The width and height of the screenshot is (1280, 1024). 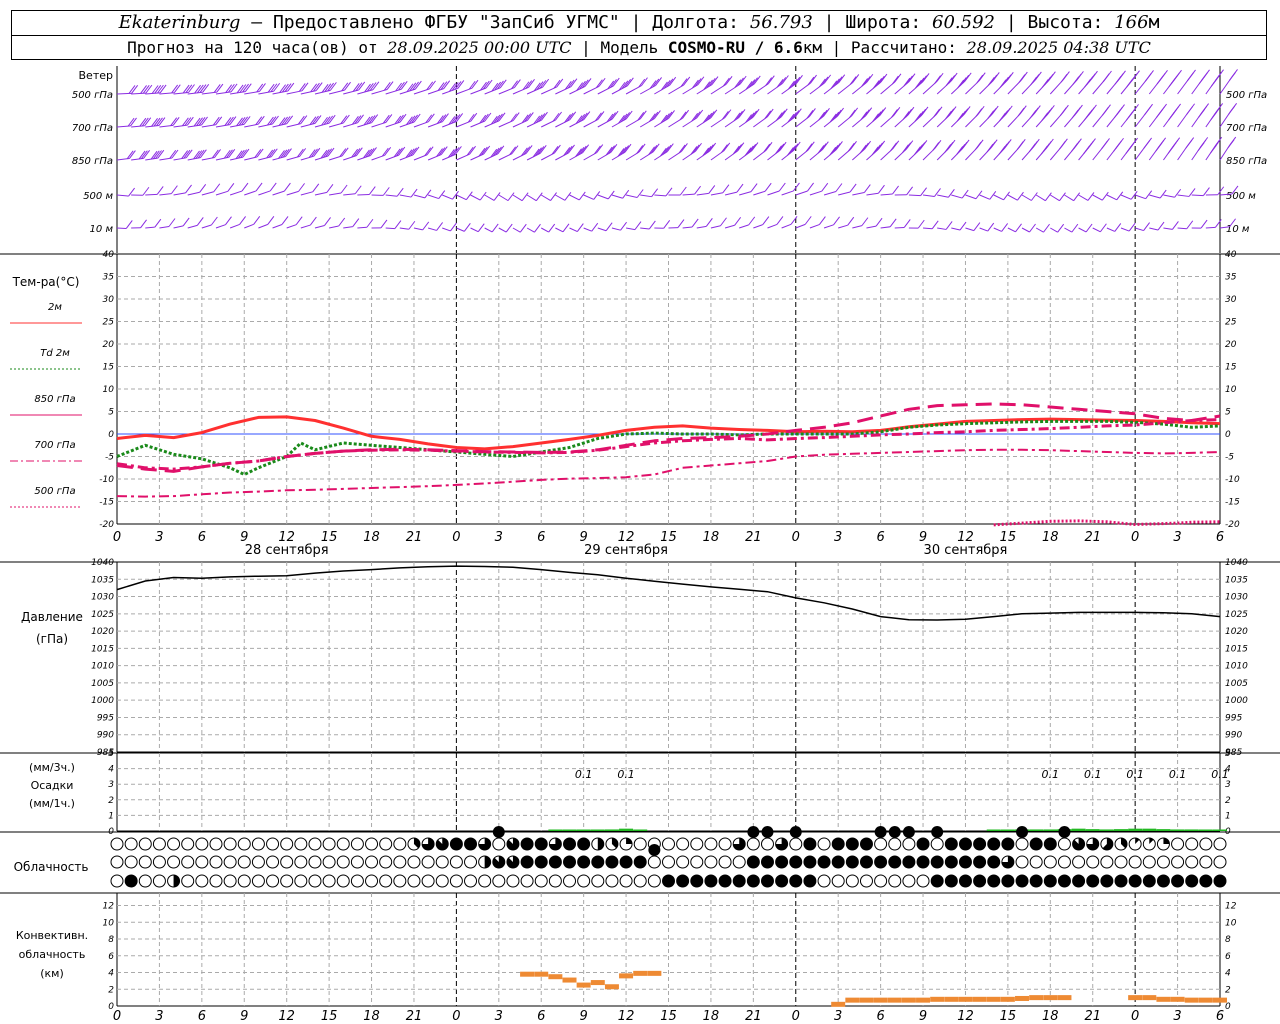 What do you see at coordinates (1231, 390) in the screenshot?
I see `temp-ytick-right: 10` at bounding box center [1231, 390].